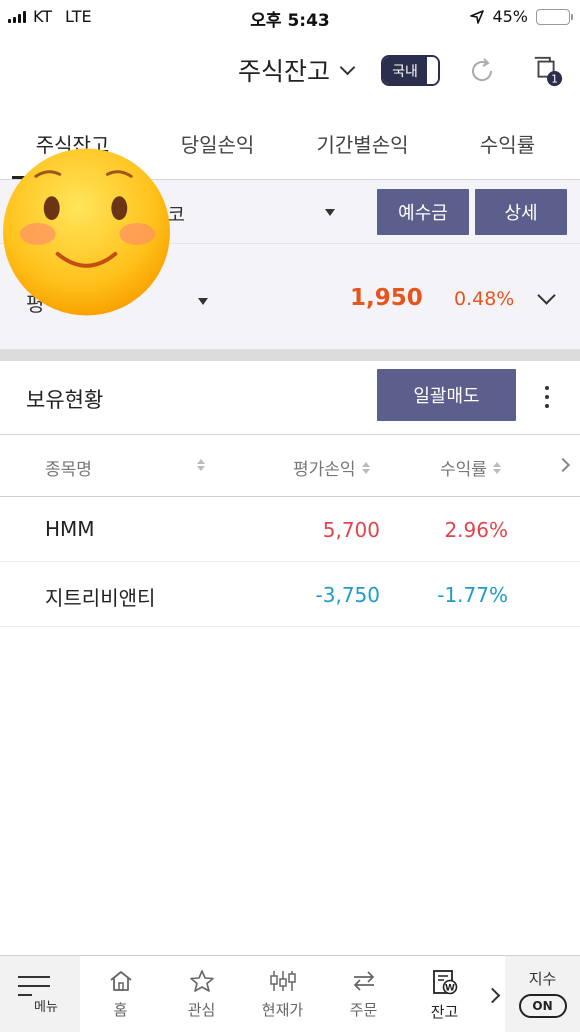 Image resolution: width=580 pixels, height=1032 pixels. Describe the element at coordinates (201, 1010) in the screenshot. I see `nav-label: 관심` at that location.